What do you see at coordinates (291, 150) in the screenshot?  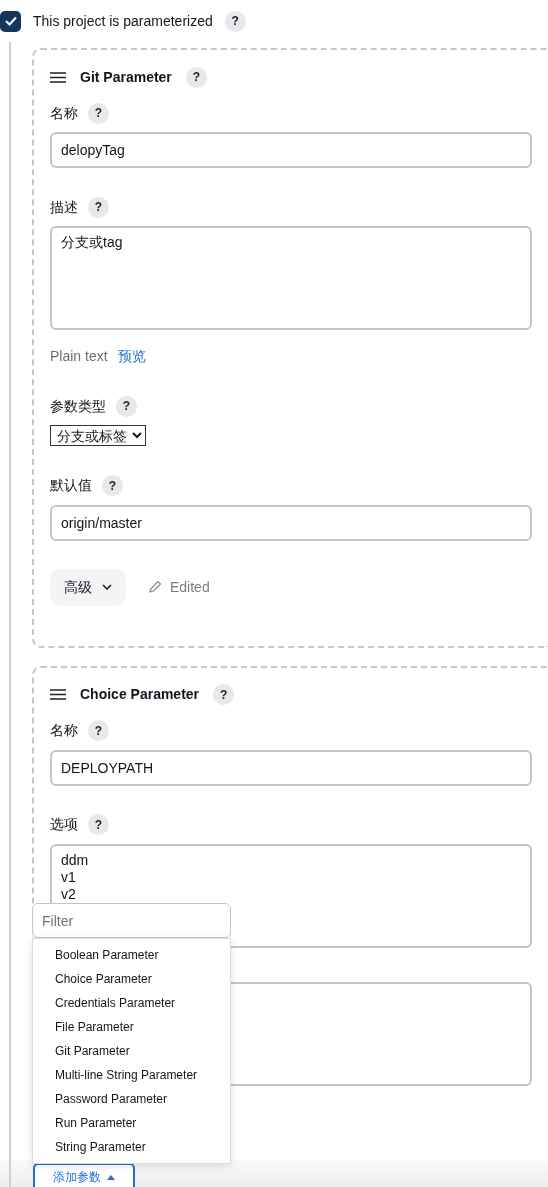 I see `input-field: delopyTag` at bounding box center [291, 150].